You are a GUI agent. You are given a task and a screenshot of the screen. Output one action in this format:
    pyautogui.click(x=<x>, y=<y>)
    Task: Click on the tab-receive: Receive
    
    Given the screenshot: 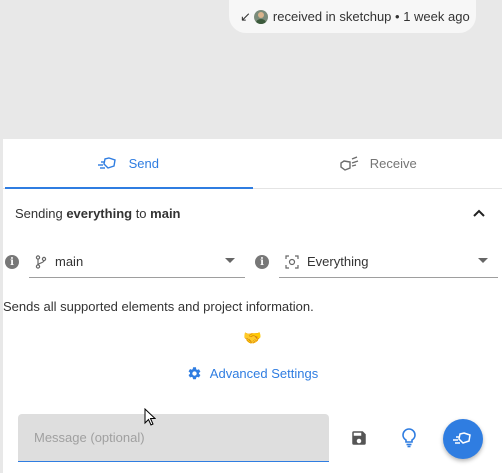 What is the action you would take?
    pyautogui.click(x=377, y=163)
    